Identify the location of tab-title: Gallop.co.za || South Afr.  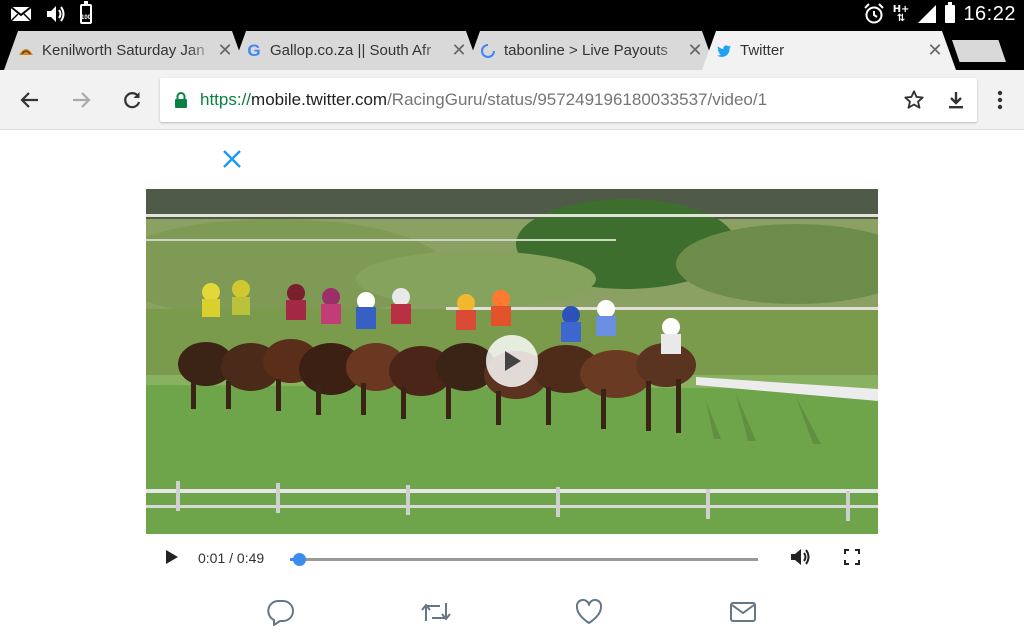
(351, 50).